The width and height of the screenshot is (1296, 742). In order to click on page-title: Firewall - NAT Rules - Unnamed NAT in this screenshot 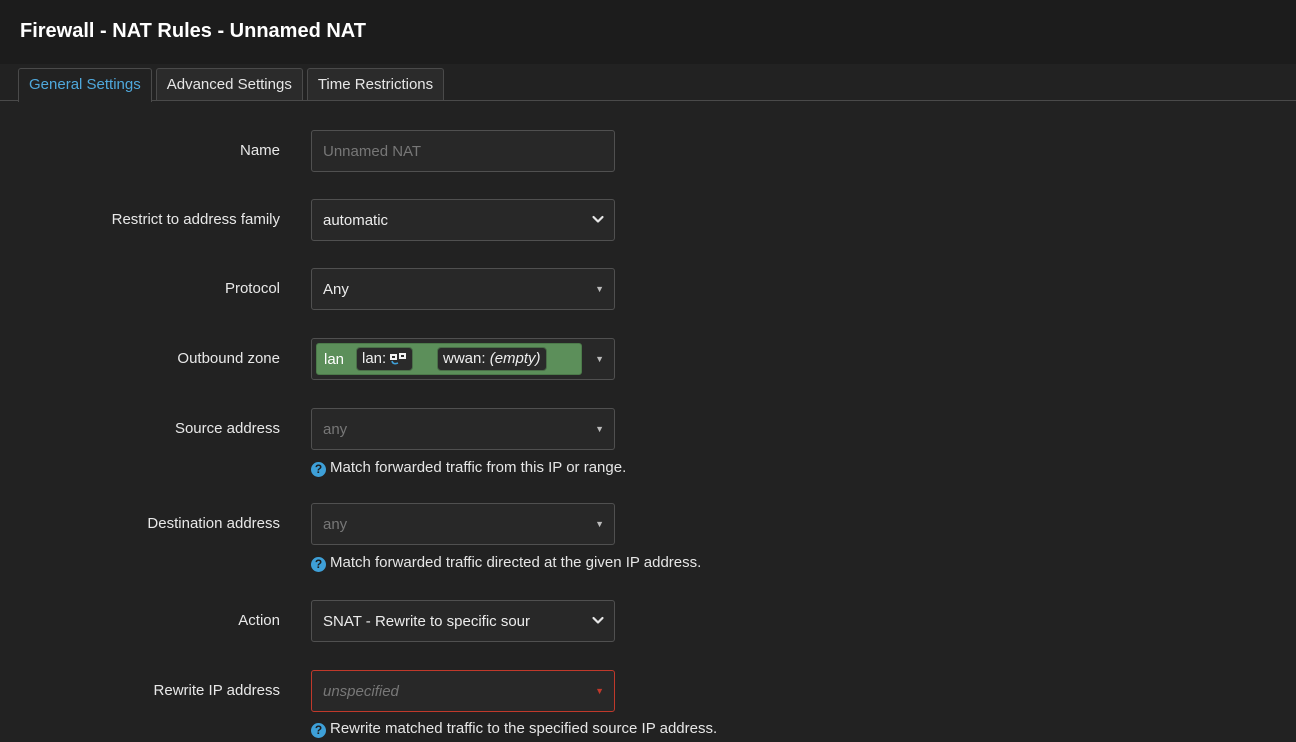, I will do `click(193, 31)`.